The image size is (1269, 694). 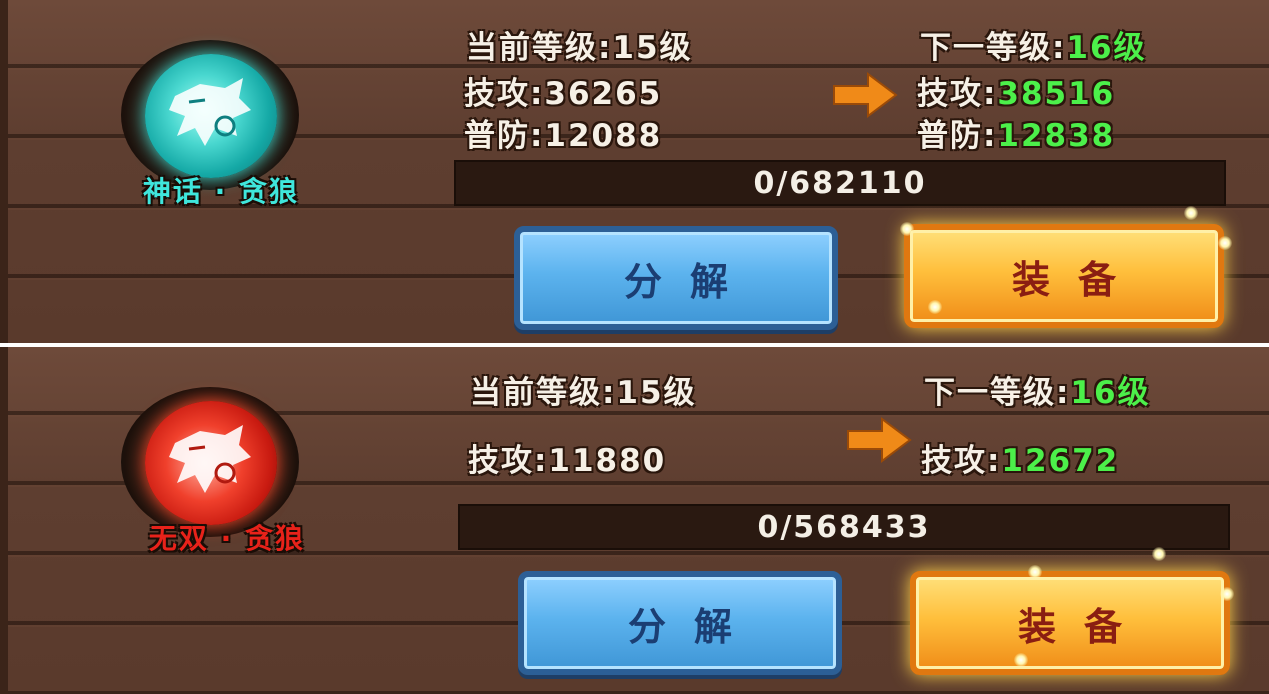 I want to click on next-stat-skill-attack: 技攻:38516, so click(x=1016, y=90).